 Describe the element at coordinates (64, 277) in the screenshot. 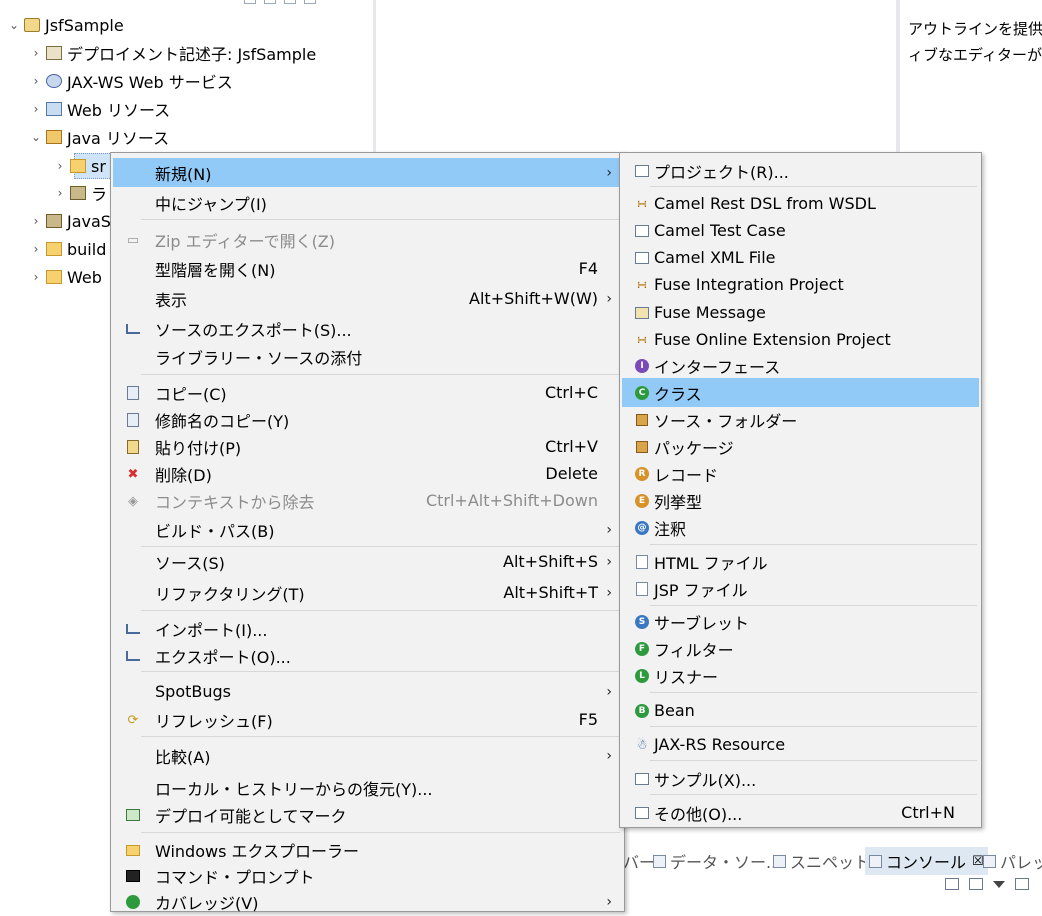

I see `tree-item-webcontent: › Web` at that location.